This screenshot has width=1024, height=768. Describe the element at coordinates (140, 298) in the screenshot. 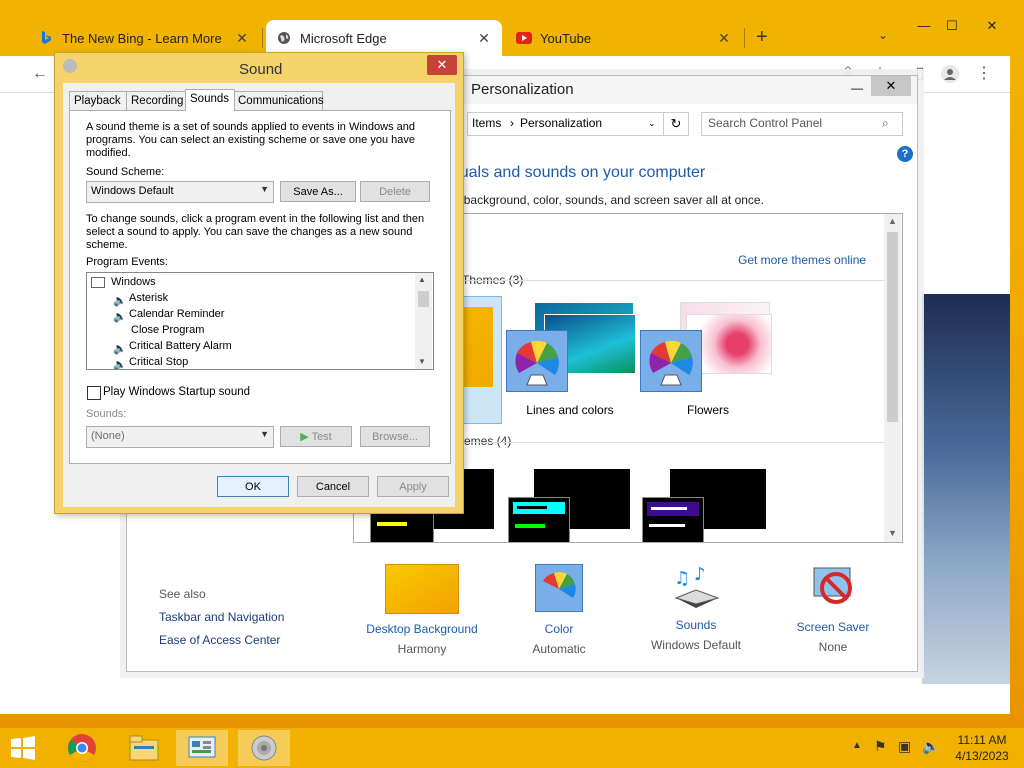

I see `list-item: 🔈 Asterisk` at that location.